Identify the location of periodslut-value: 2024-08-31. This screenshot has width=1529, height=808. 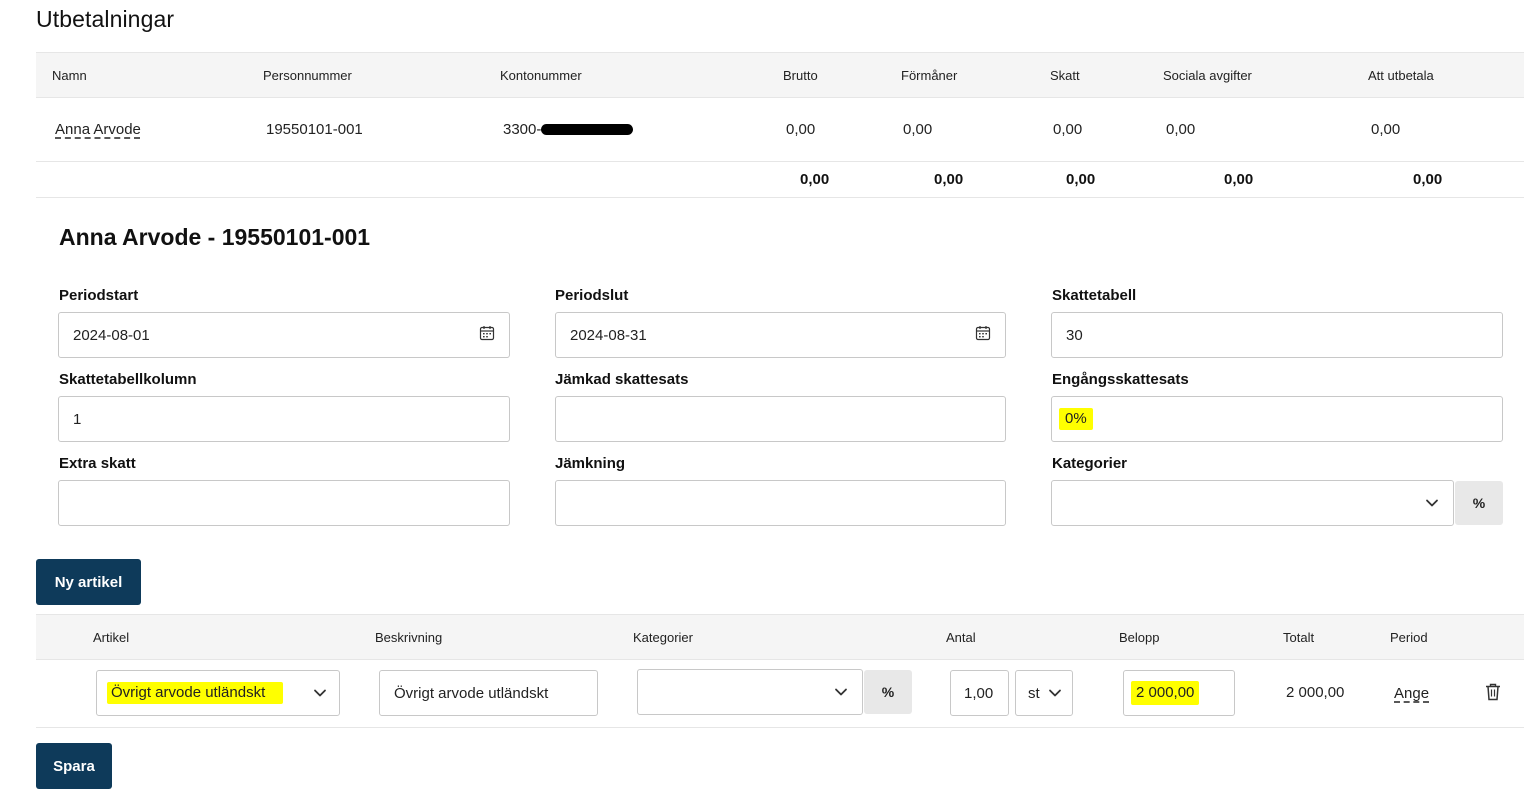
(608, 335).